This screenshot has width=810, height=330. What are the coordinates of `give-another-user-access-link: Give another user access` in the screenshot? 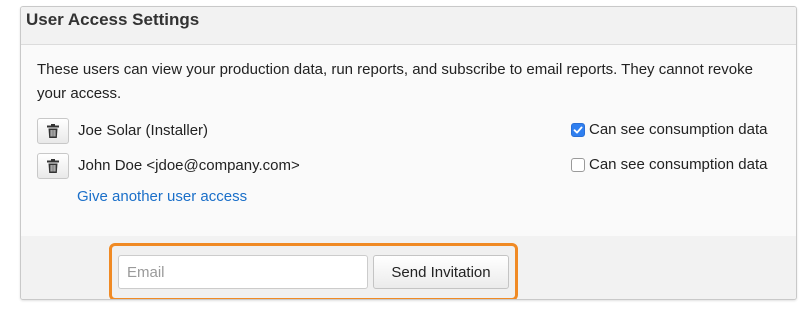 It's located at (162, 196).